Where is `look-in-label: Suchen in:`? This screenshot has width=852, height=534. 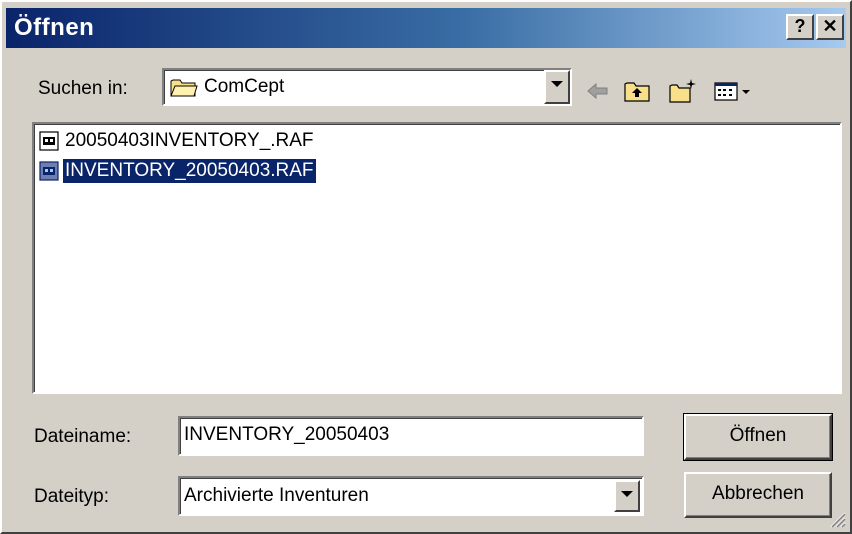 look-in-label: Suchen in: is located at coordinates (83, 88).